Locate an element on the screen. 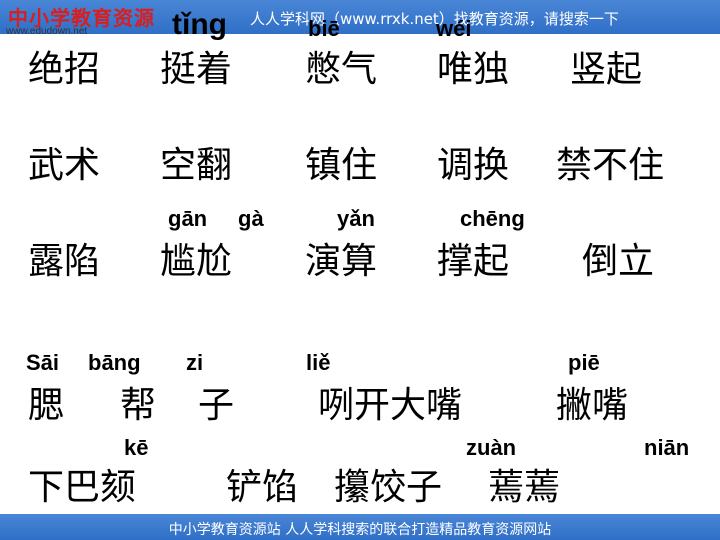 The height and width of the screenshot is (540, 720). word-diao-huan: 调换 is located at coordinates (473, 165).